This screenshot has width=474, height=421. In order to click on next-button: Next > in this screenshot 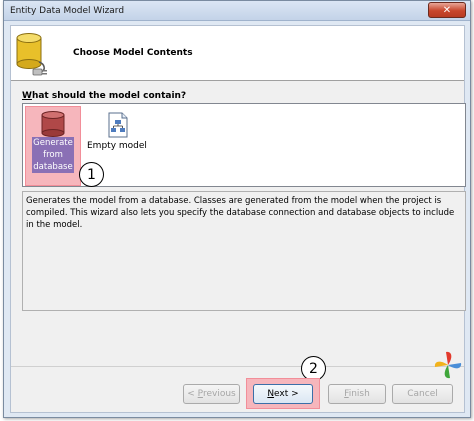, I will do `click(283, 394)`.